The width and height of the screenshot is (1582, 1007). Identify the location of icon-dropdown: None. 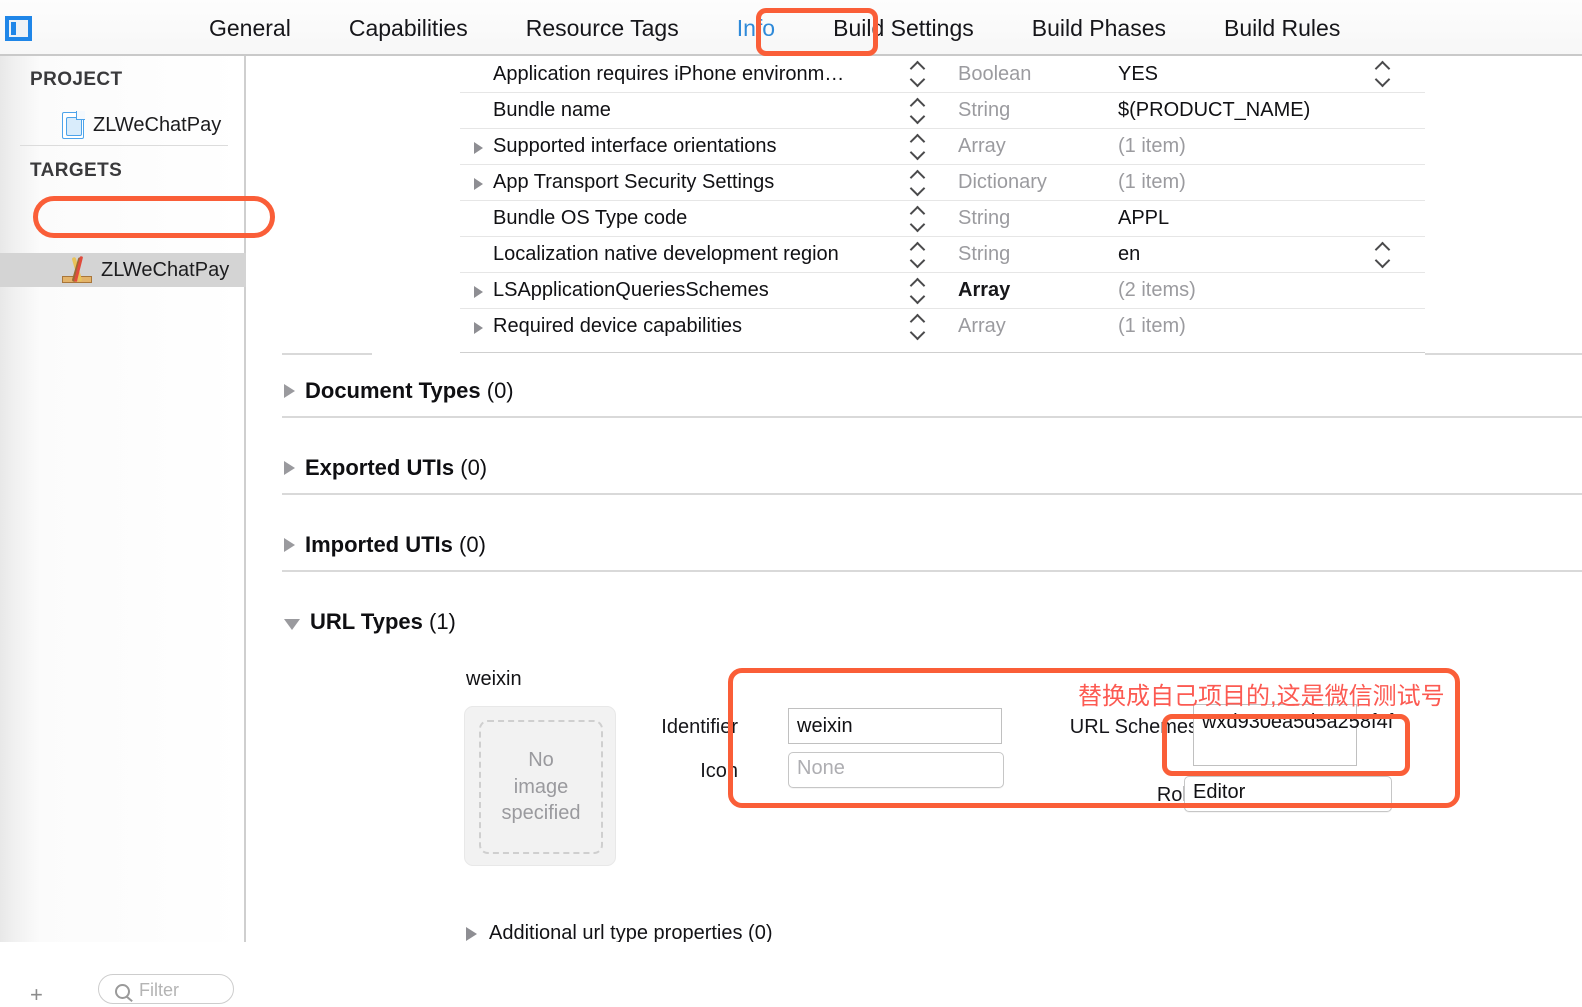
(896, 770).